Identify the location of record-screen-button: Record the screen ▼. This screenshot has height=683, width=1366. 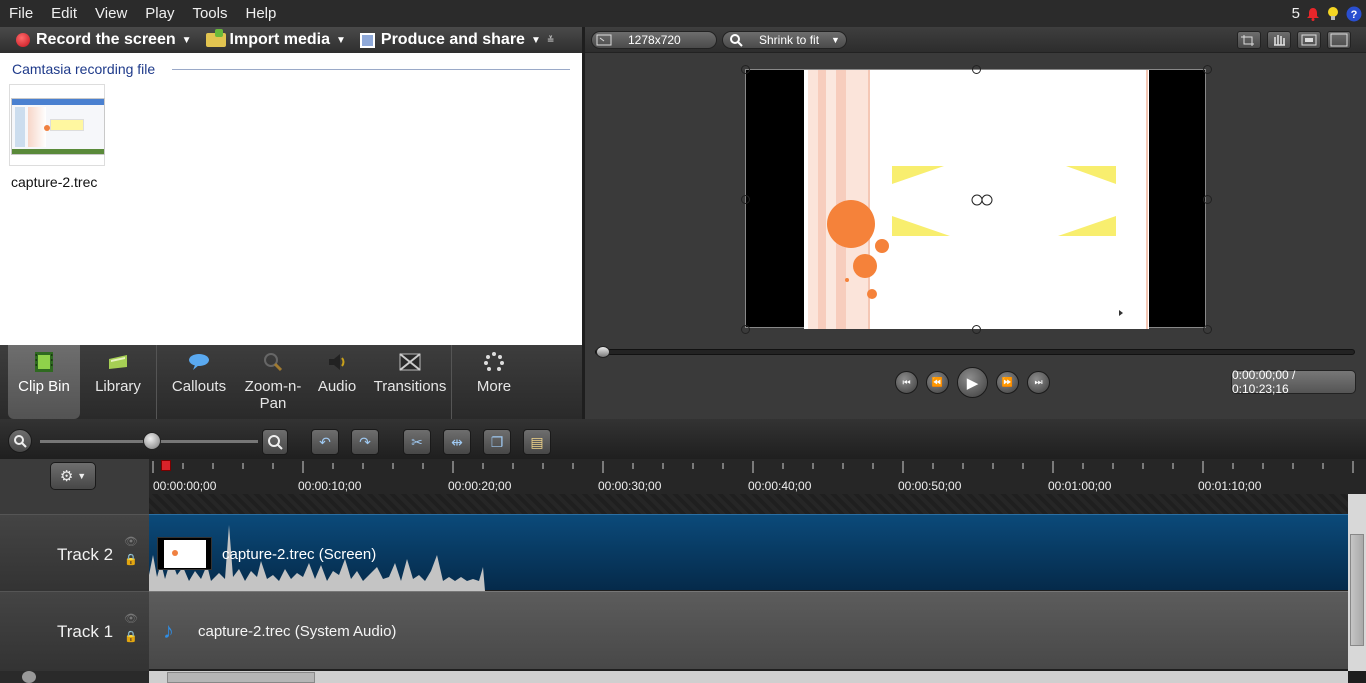
(104, 40).